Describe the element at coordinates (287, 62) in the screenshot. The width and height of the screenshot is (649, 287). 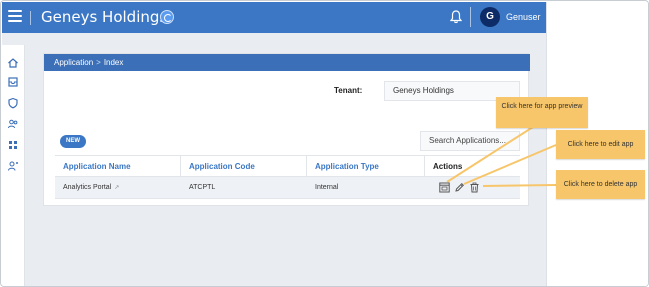
I see `breadcrumb: Application > Index` at that location.